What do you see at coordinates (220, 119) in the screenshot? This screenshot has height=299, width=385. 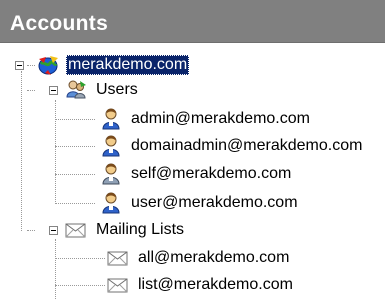 I see `user-label: admin@merakdemo.com` at bounding box center [220, 119].